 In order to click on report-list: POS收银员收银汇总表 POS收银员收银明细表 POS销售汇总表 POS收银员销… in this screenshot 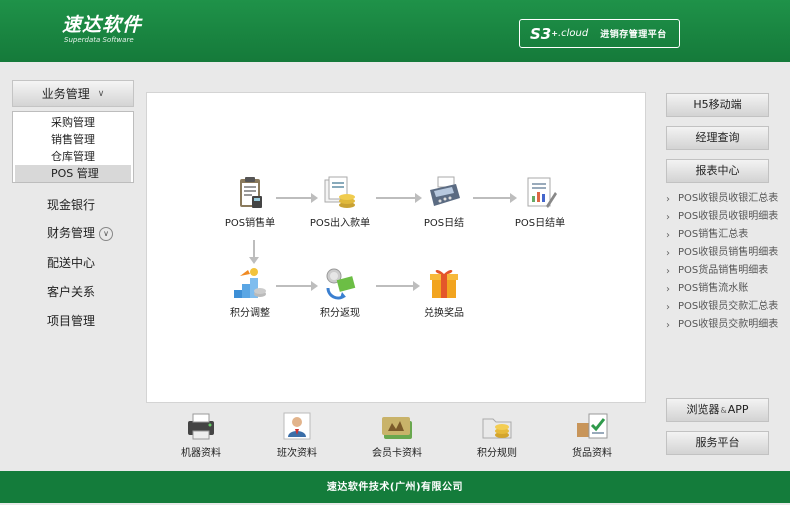, I will do `click(725, 264)`.